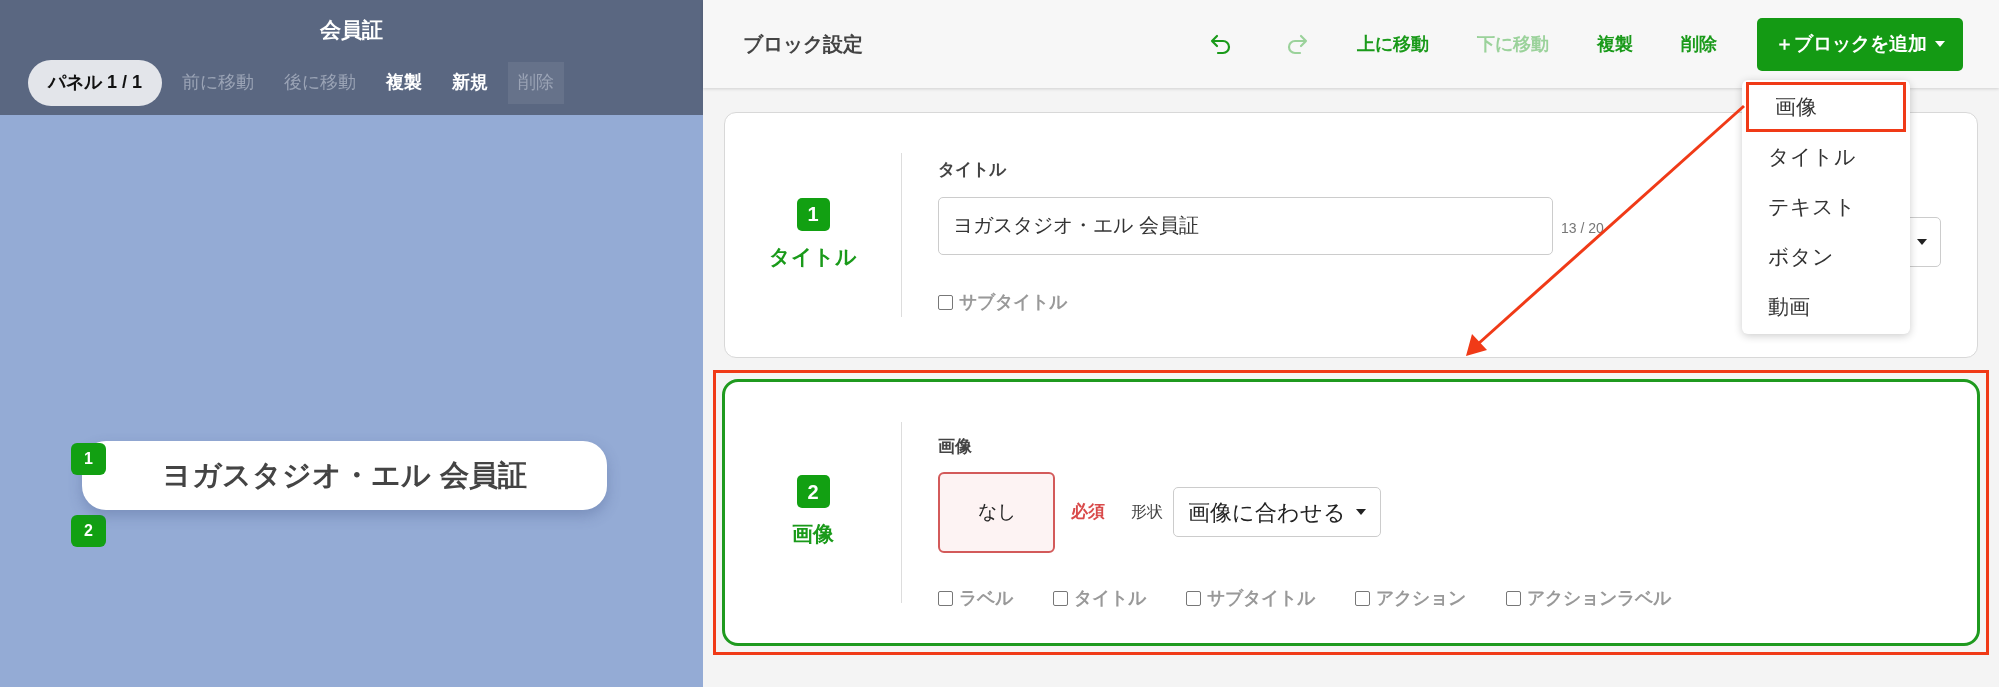  What do you see at coordinates (972, 170) in the screenshot?
I see `field-label: タイトル` at bounding box center [972, 170].